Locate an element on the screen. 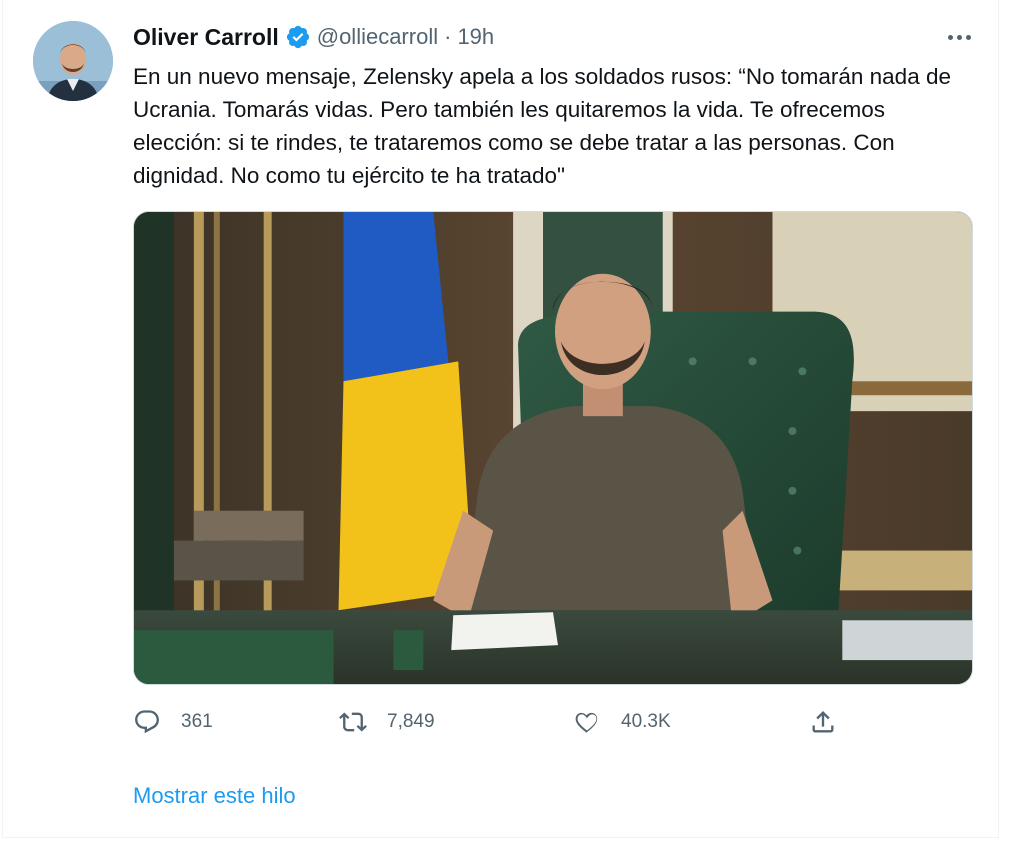  tweet-header: Oliver Carroll @olliecarroll · 19h is located at coordinates (313, 37).